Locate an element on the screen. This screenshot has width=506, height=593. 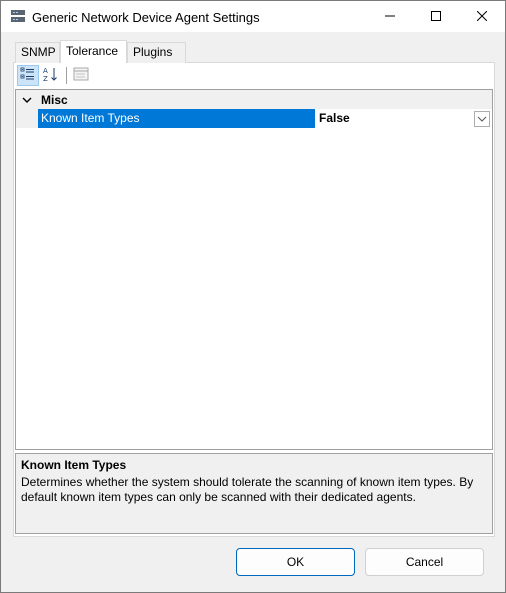
close-button is located at coordinates (482, 16).